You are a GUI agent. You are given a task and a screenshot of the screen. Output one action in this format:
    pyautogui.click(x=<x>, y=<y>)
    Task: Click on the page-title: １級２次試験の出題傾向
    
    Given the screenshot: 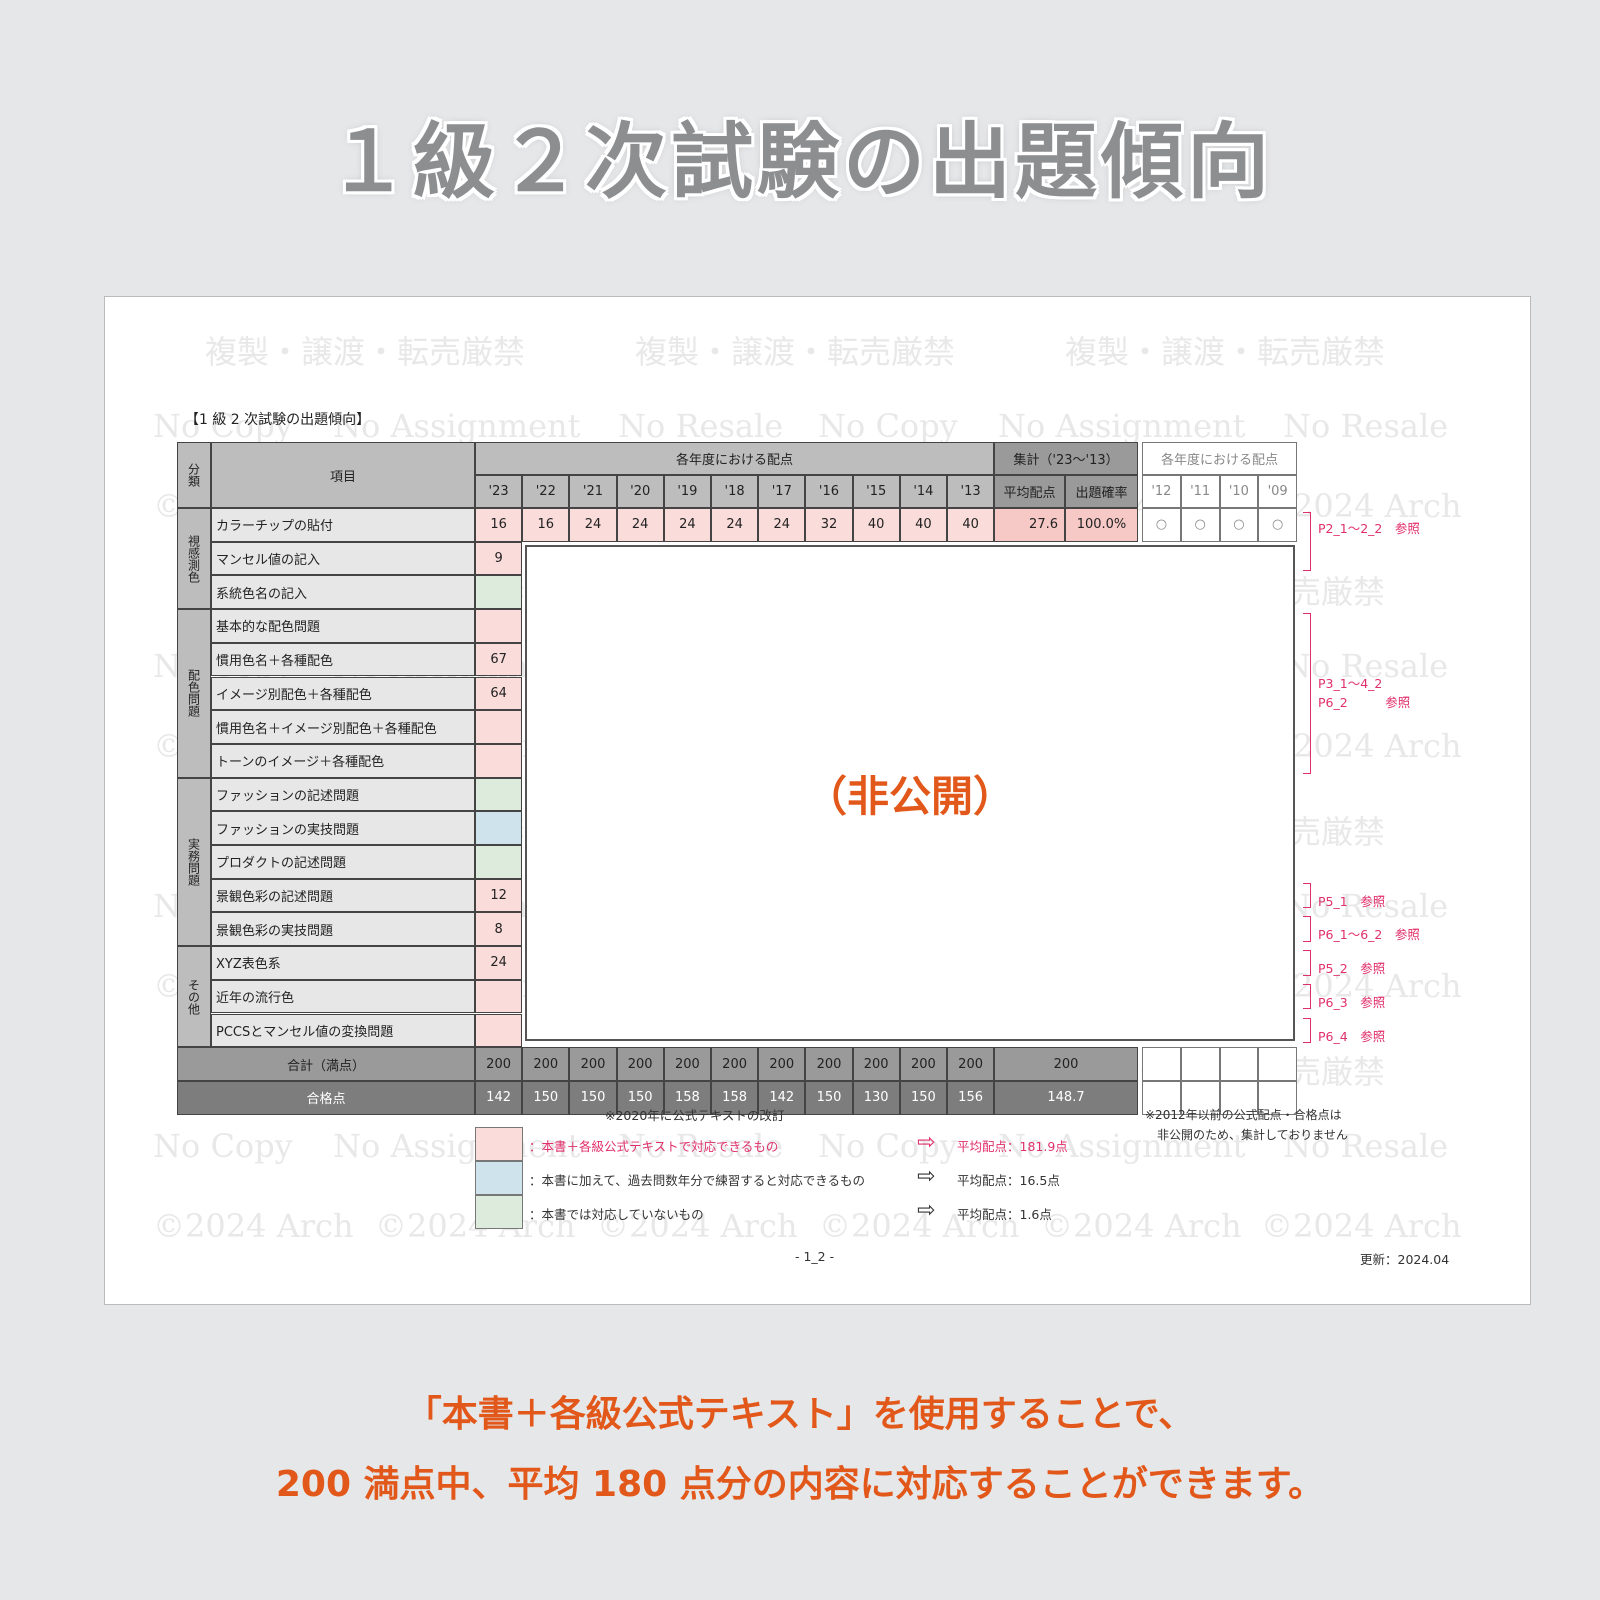 What is the action you would take?
    pyautogui.click(x=799, y=162)
    